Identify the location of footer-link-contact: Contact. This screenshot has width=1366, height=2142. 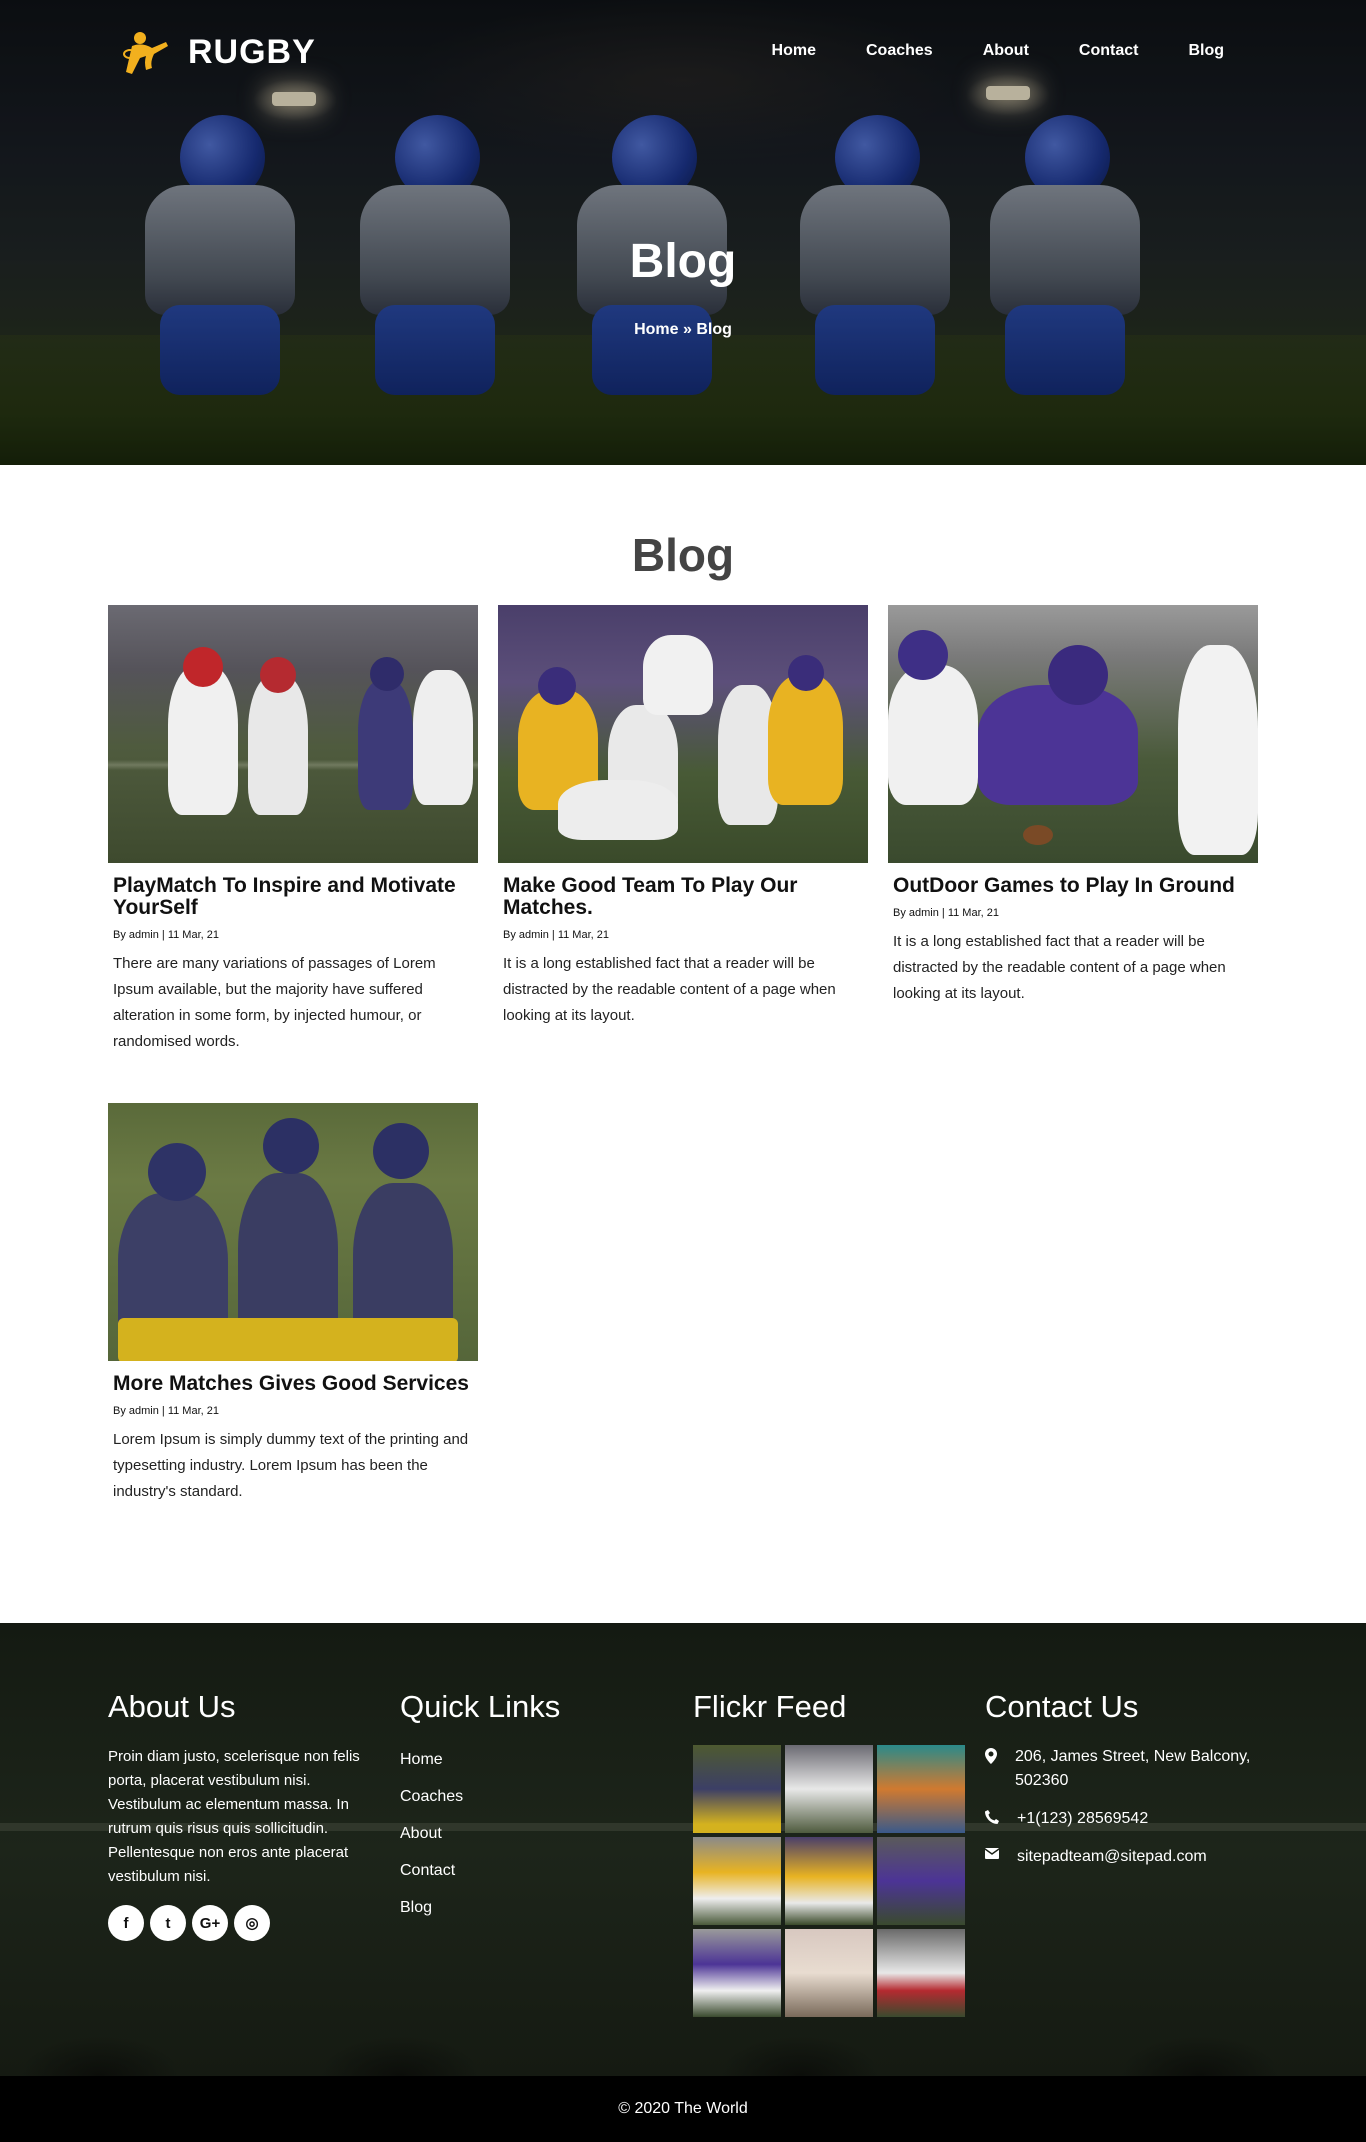
(480, 1871).